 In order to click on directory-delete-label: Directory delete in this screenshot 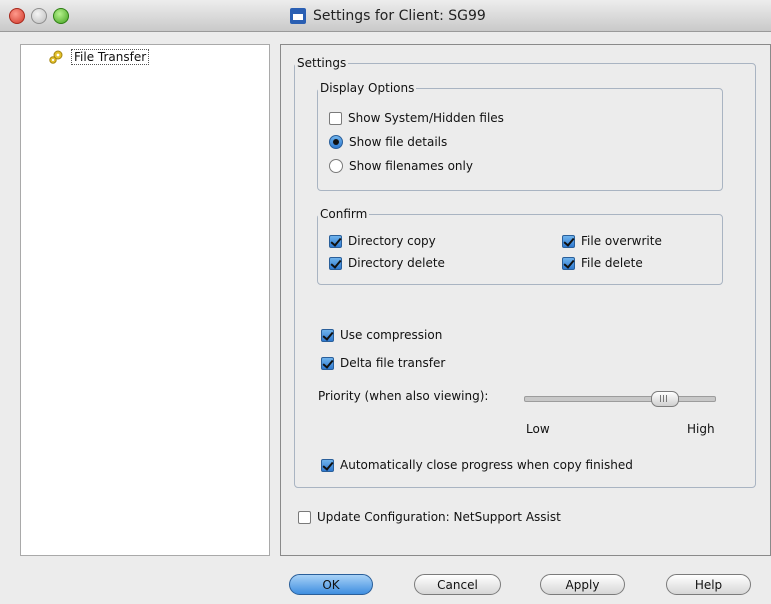, I will do `click(396, 263)`.